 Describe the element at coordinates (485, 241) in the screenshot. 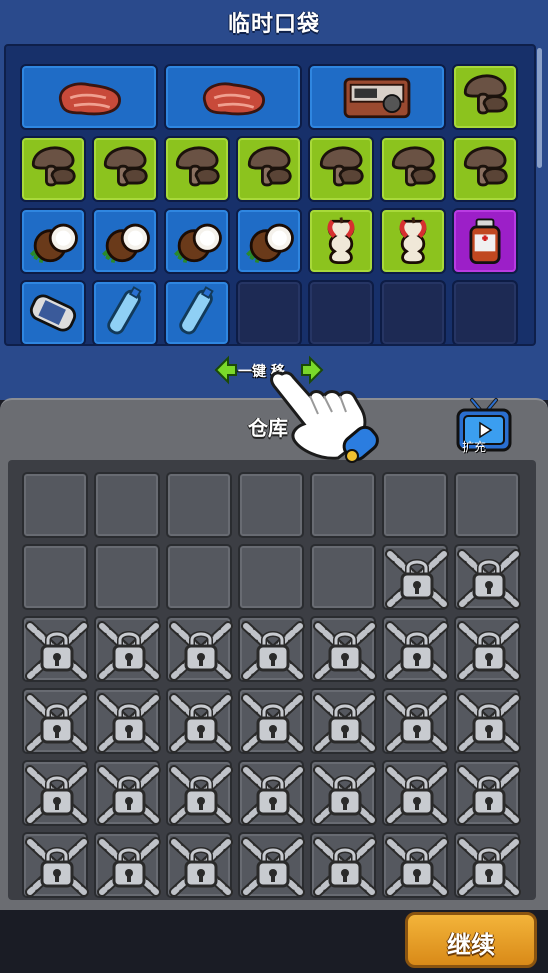

I see `bag-slot-medicine-bottle` at that location.